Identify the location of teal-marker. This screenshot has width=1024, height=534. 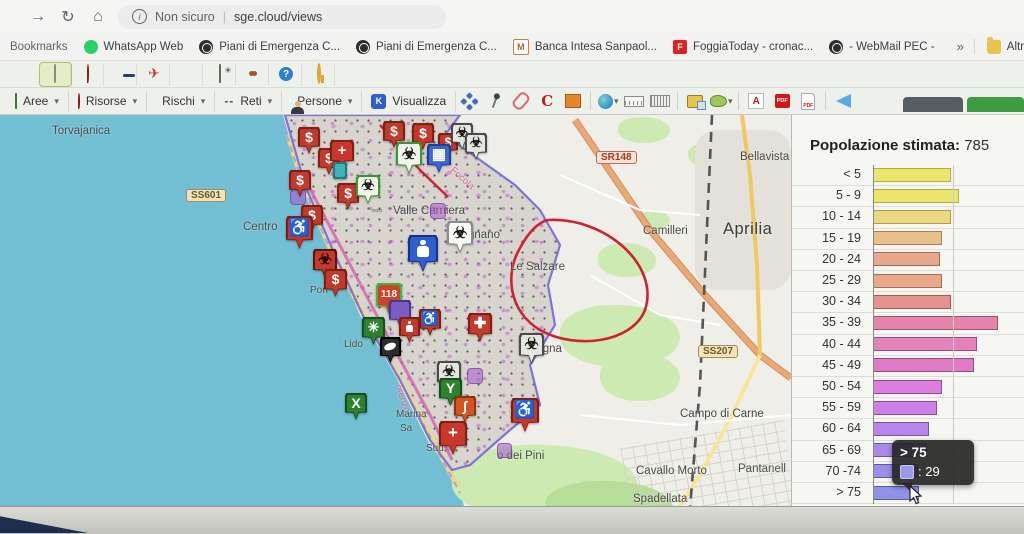
(340, 170).